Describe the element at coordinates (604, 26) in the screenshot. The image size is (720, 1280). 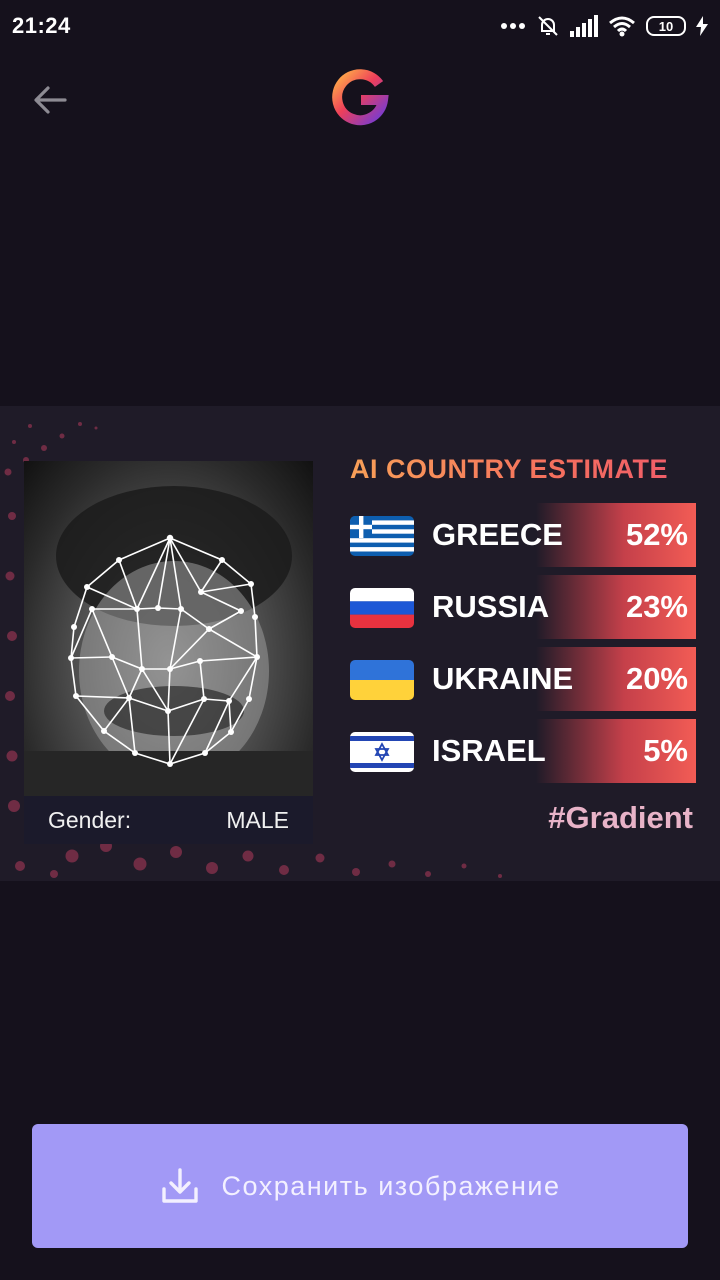
I see `status-icons: 10` at that location.